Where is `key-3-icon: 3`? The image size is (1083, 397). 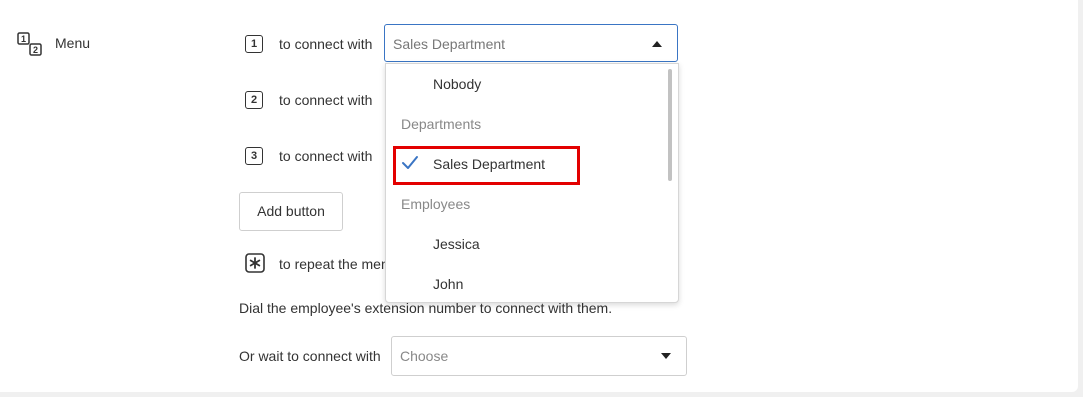 key-3-icon: 3 is located at coordinates (254, 156).